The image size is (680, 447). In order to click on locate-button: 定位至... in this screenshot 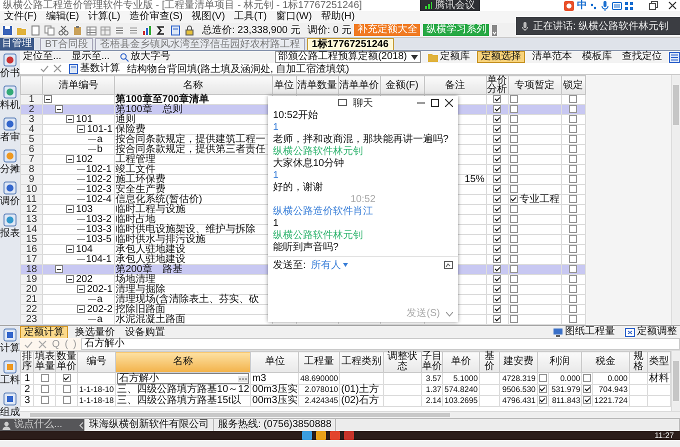, I will do `click(42, 57)`.